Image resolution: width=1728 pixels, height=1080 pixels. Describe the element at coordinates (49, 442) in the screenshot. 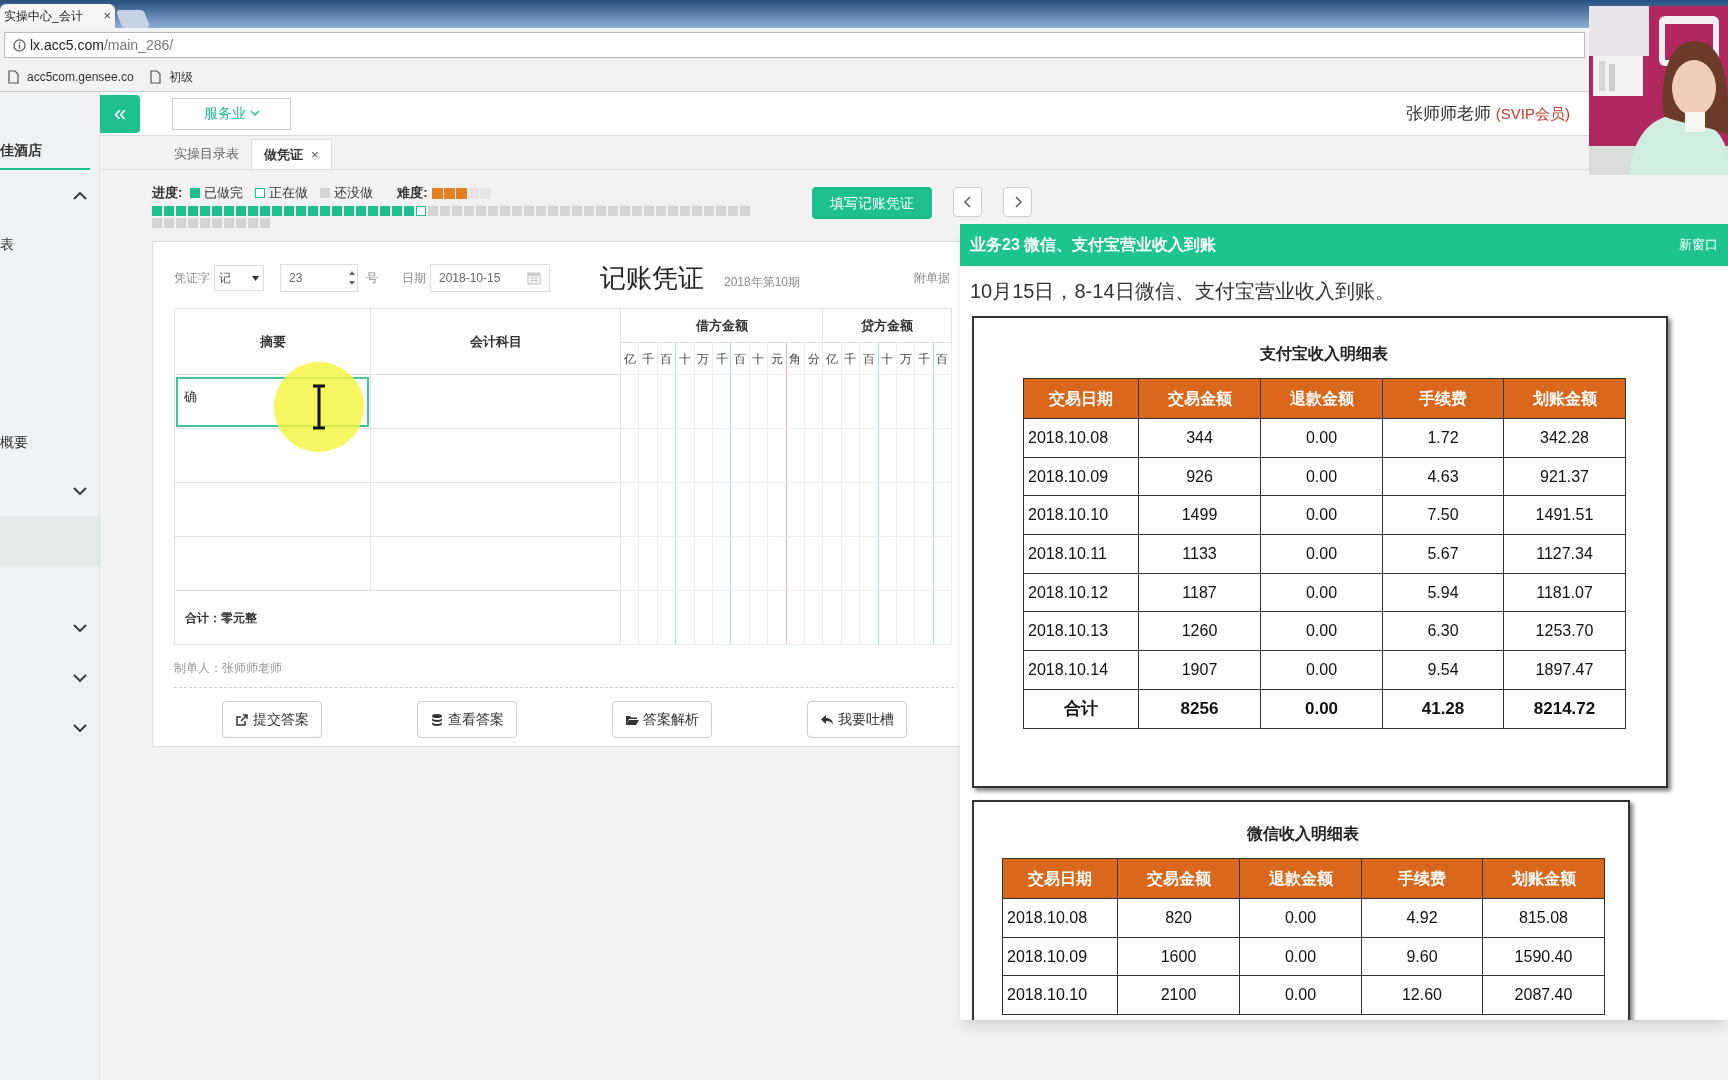

I see `sidebar-item: 概要` at that location.